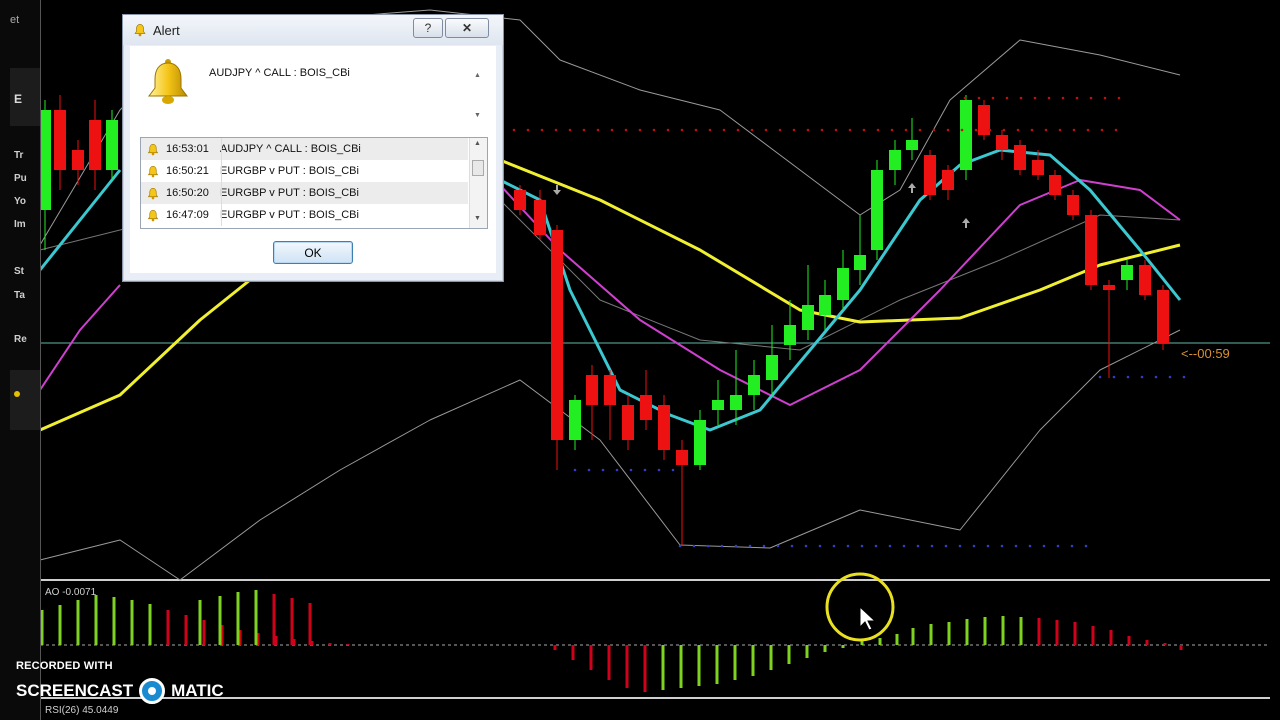 This screenshot has height=720, width=1280. I want to click on panel-block, so click(25, 400).